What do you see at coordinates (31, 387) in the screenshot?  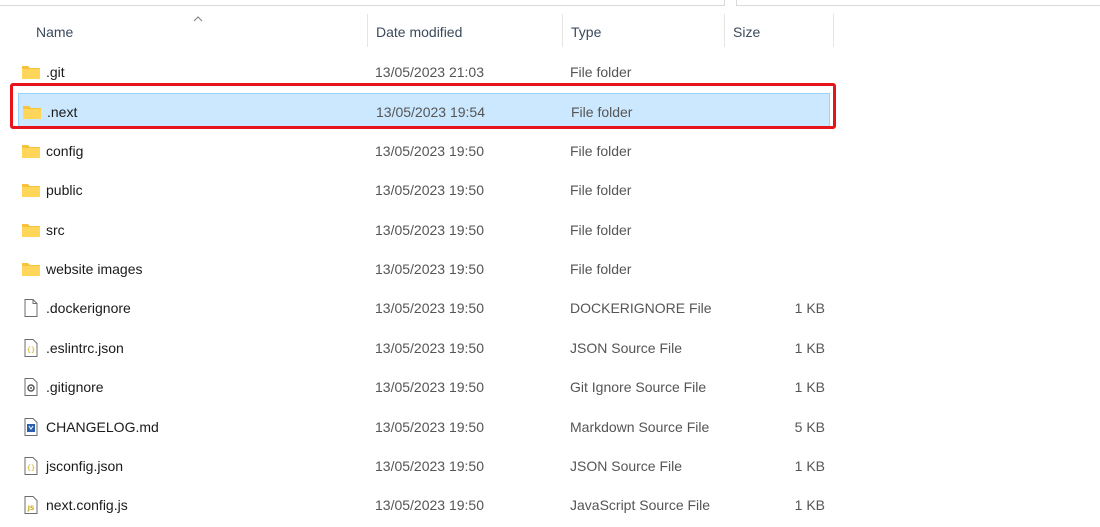 I see `gear-file-icon` at bounding box center [31, 387].